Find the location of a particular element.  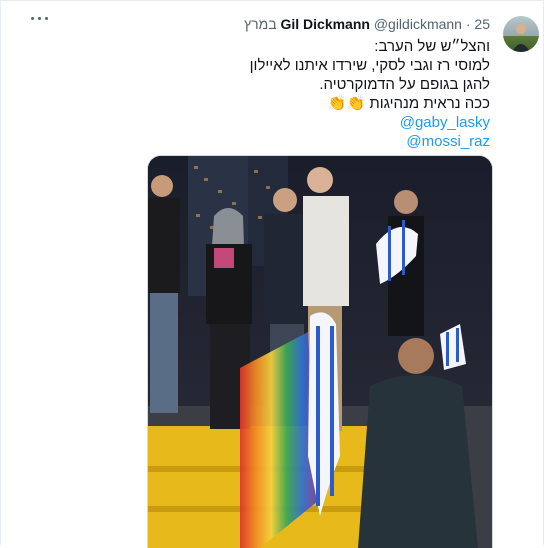

mention-link: @mossi_raz is located at coordinates (448, 141).